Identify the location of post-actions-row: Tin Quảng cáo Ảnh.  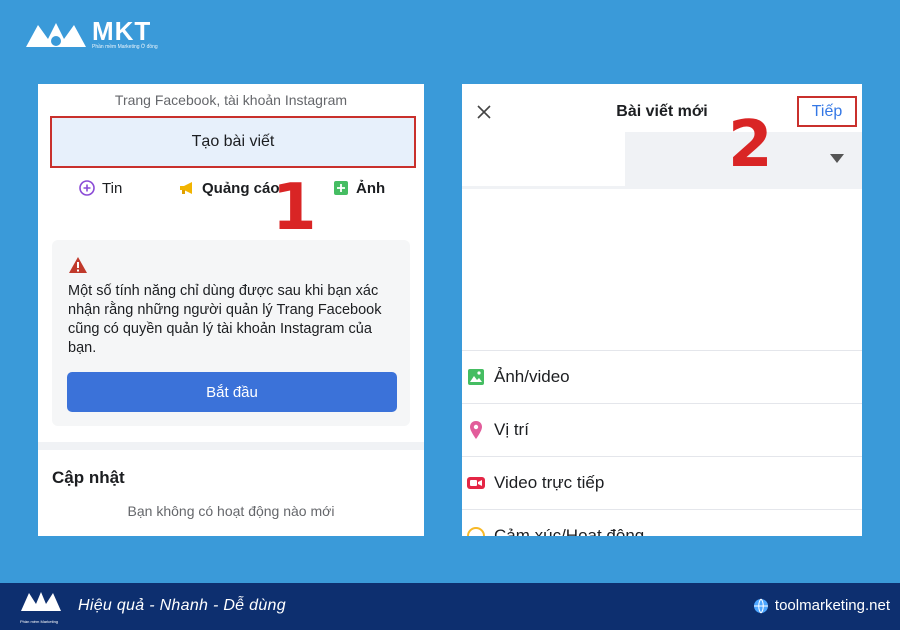
(231, 191).